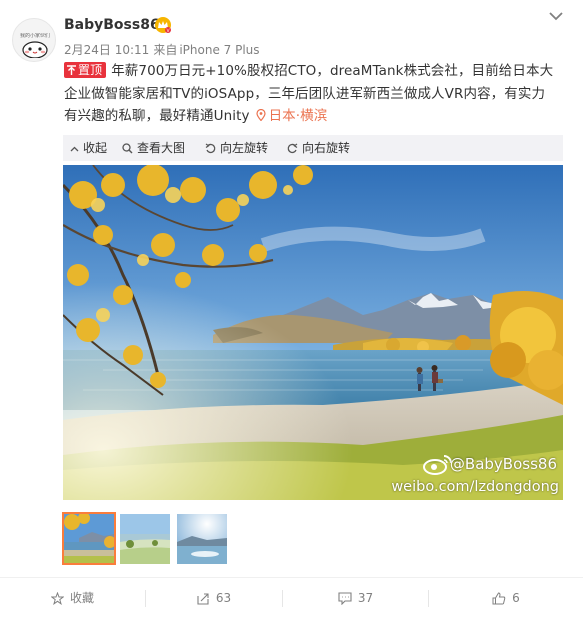 The width and height of the screenshot is (583, 617). I want to click on avatar-face-icon, so click(35, 49).